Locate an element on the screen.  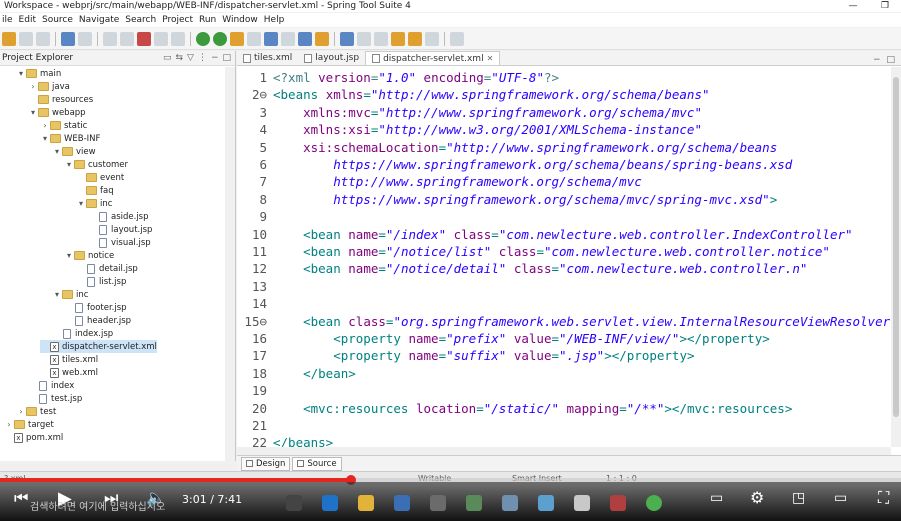
terminal-icon is located at coordinates (85, 38).